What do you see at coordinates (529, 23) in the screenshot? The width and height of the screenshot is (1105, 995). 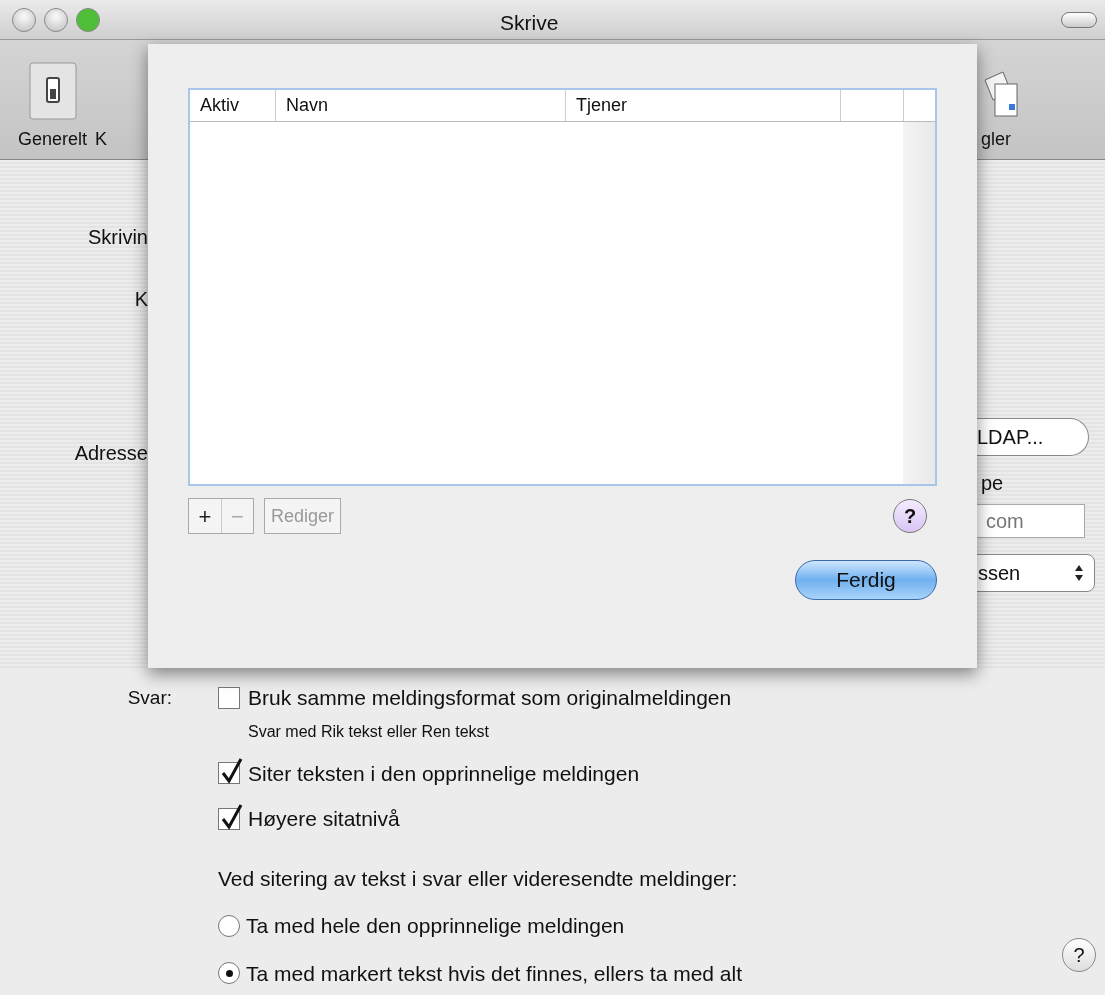 I see `window-title: Skrive` at bounding box center [529, 23].